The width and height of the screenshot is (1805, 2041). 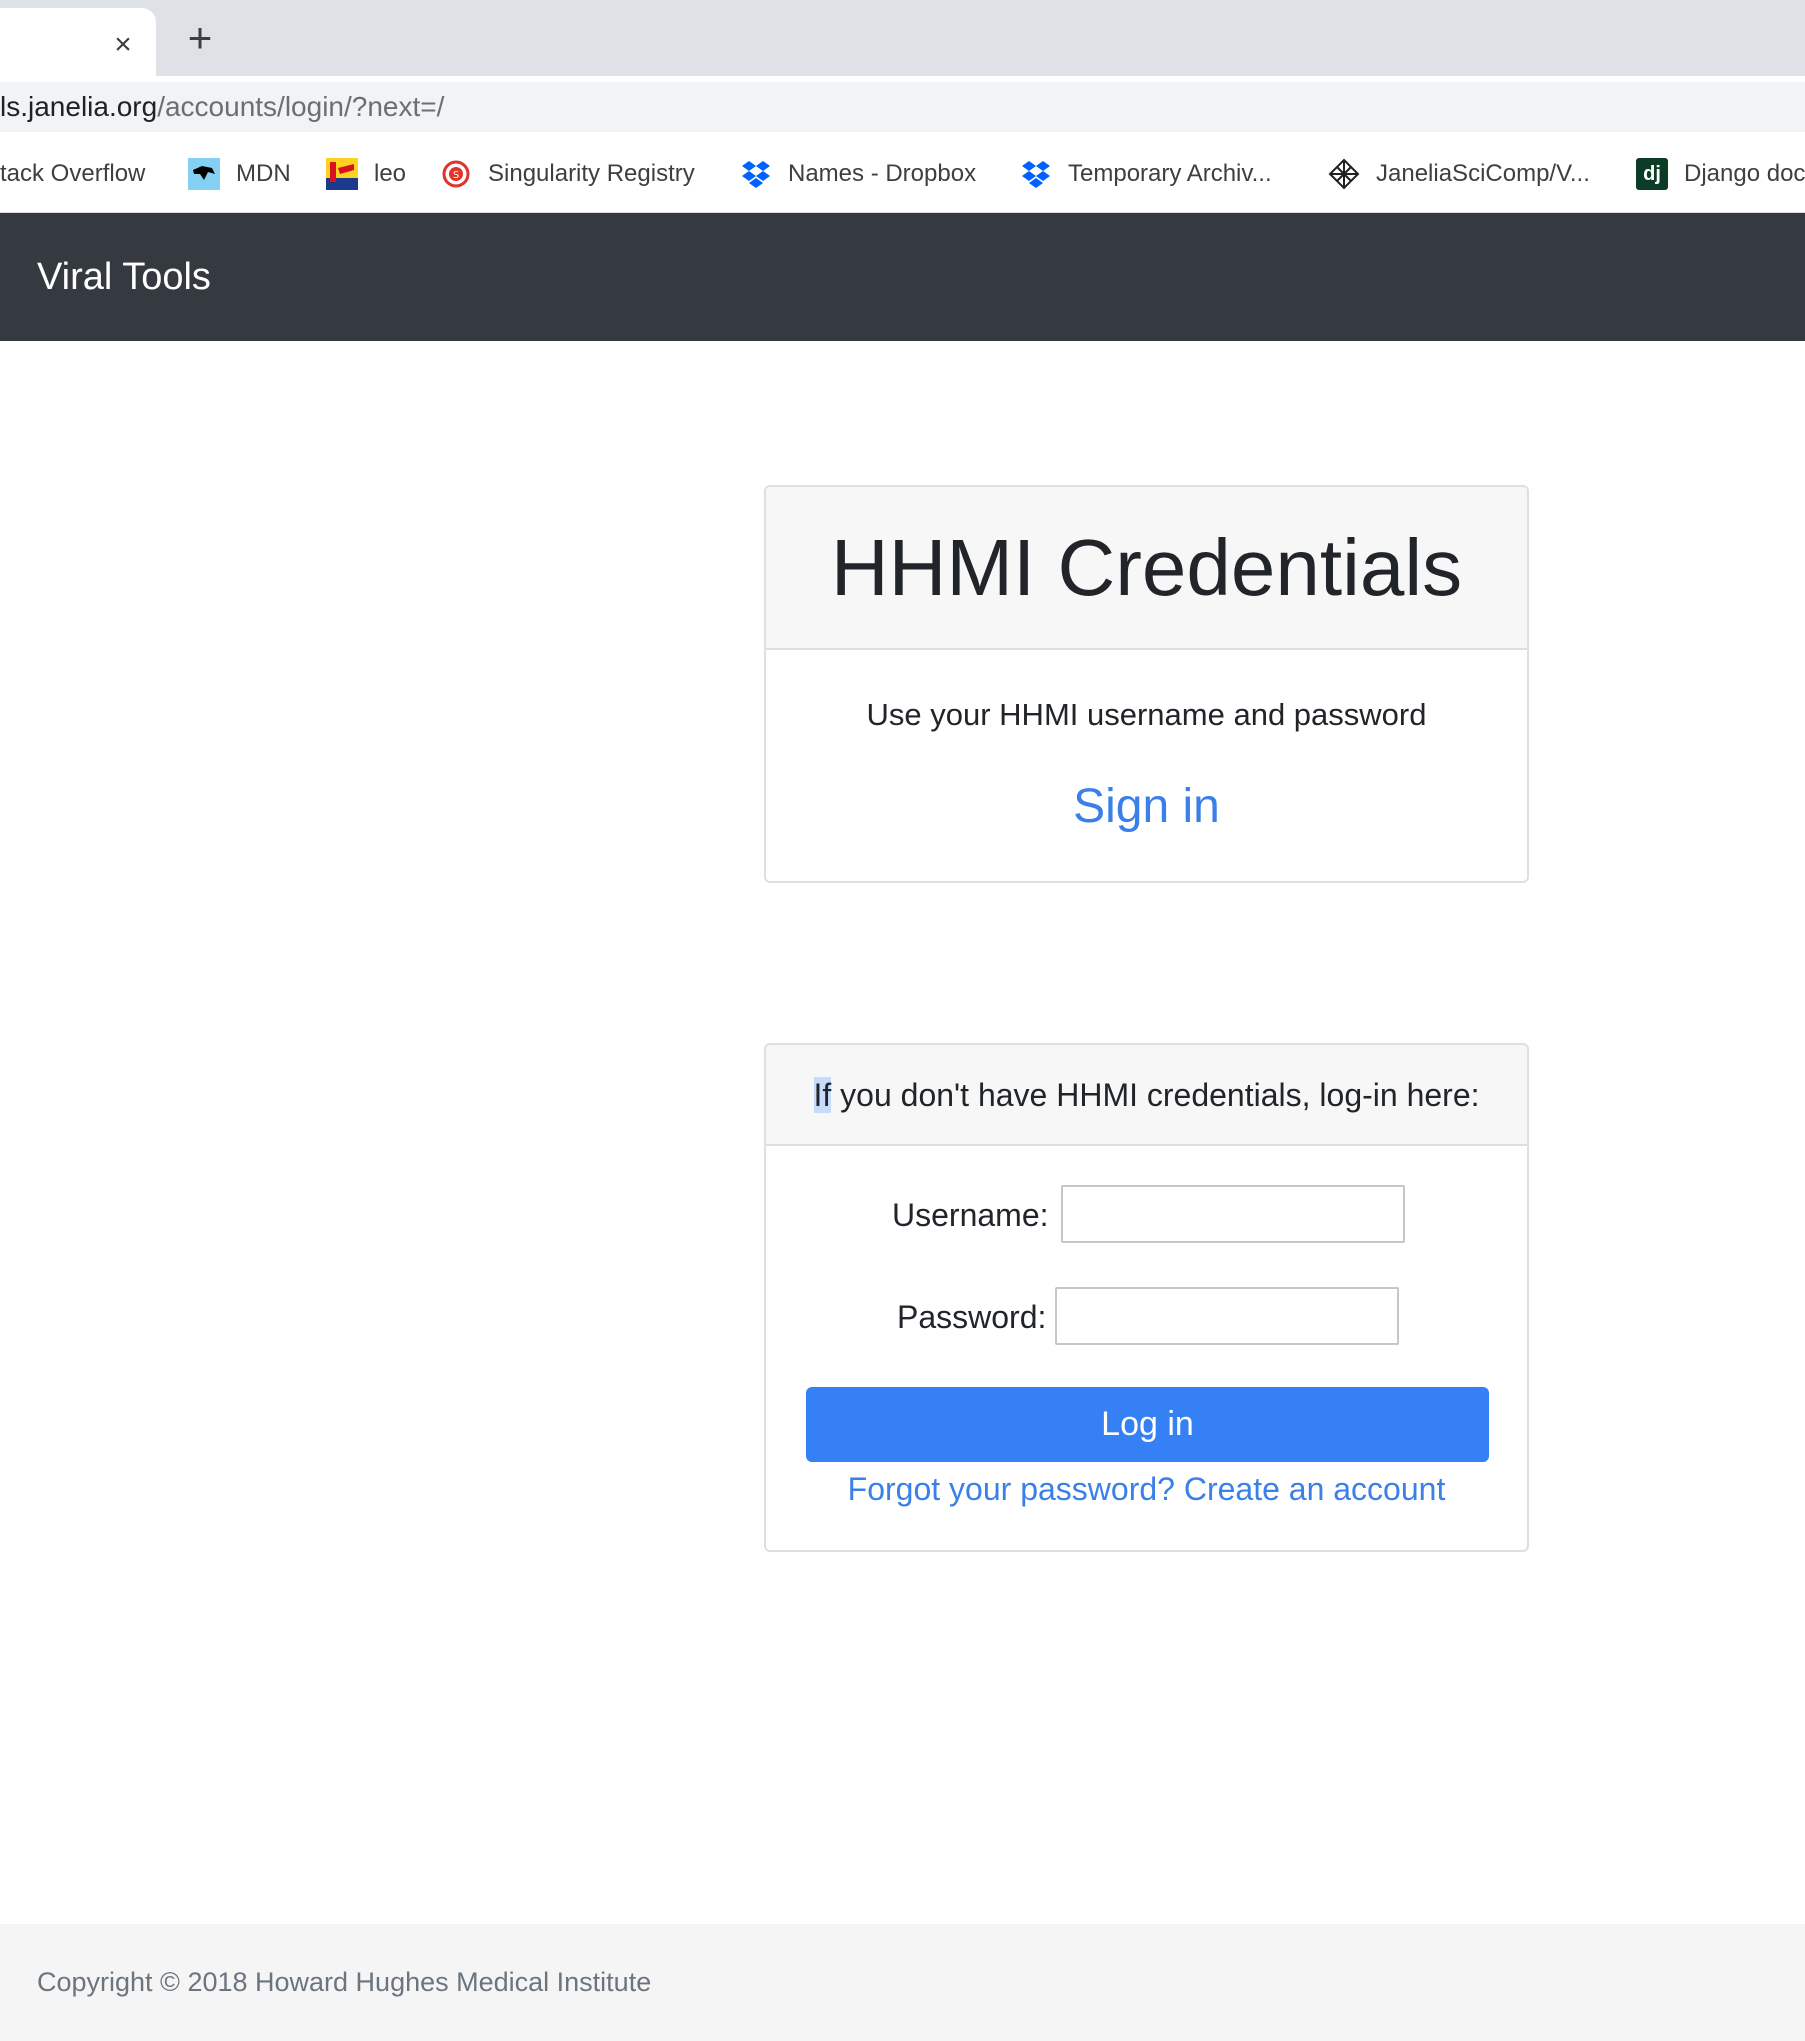 I want to click on bookmark-label: leo, so click(x=390, y=173).